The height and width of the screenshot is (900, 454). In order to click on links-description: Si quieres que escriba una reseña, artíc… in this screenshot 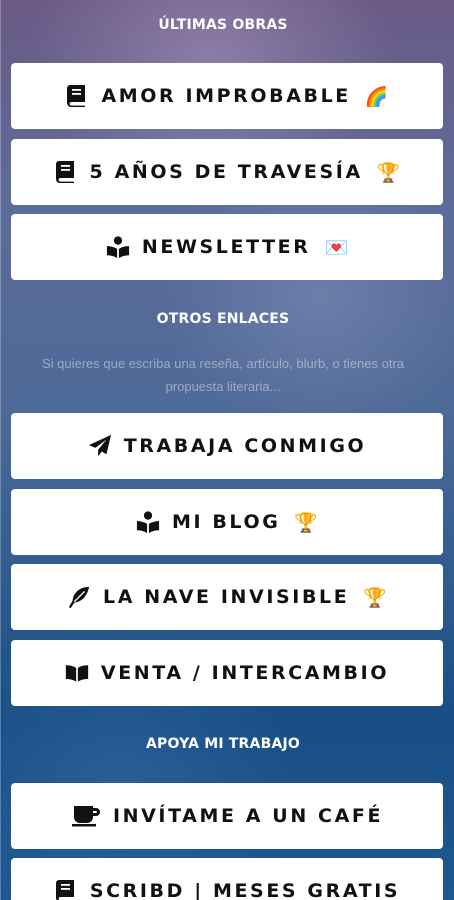, I will do `click(223, 375)`.